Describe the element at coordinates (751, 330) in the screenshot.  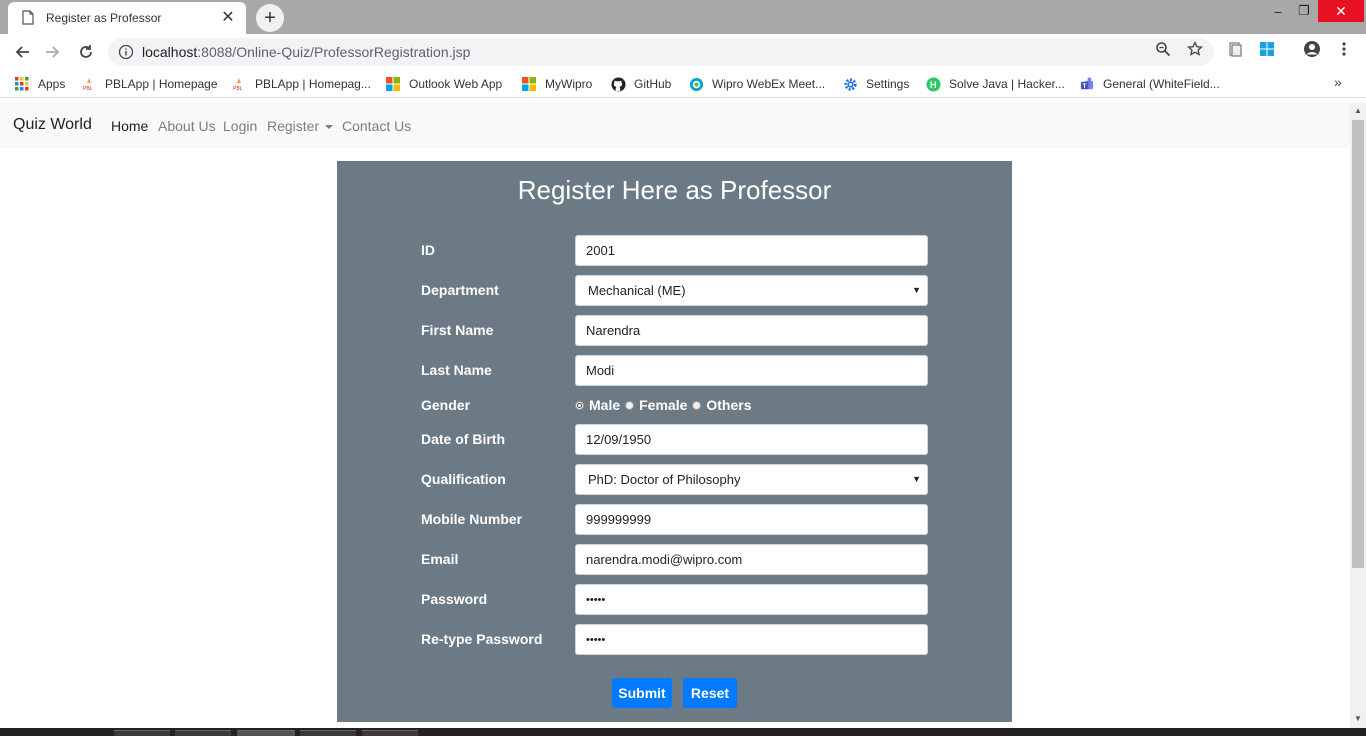
I see `first-name-input: Narendra` at that location.